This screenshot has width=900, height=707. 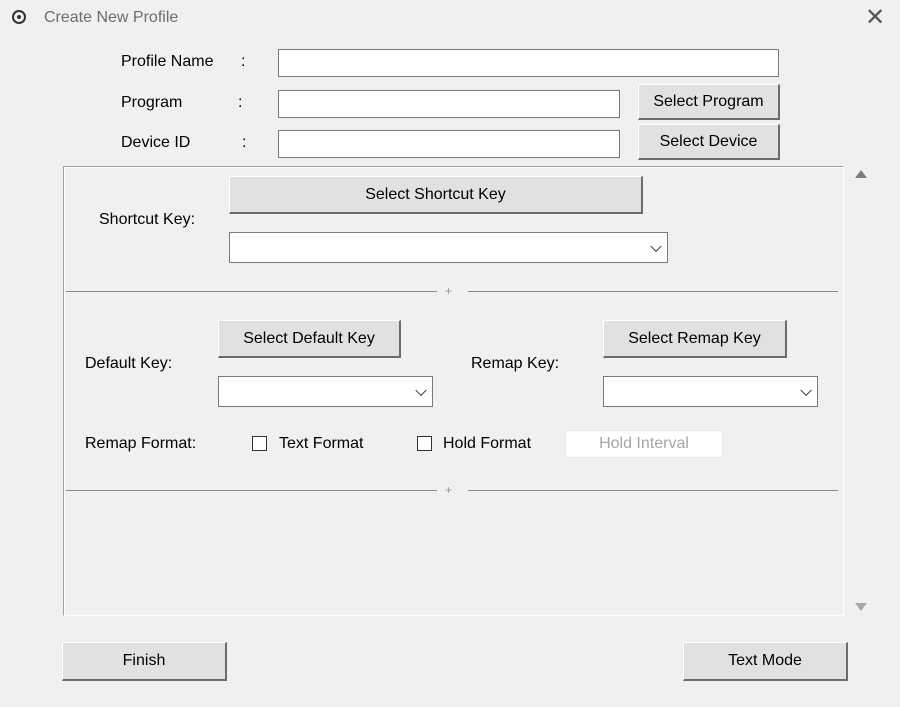 I want to click on device-id-colon: :, so click(x=244, y=142).